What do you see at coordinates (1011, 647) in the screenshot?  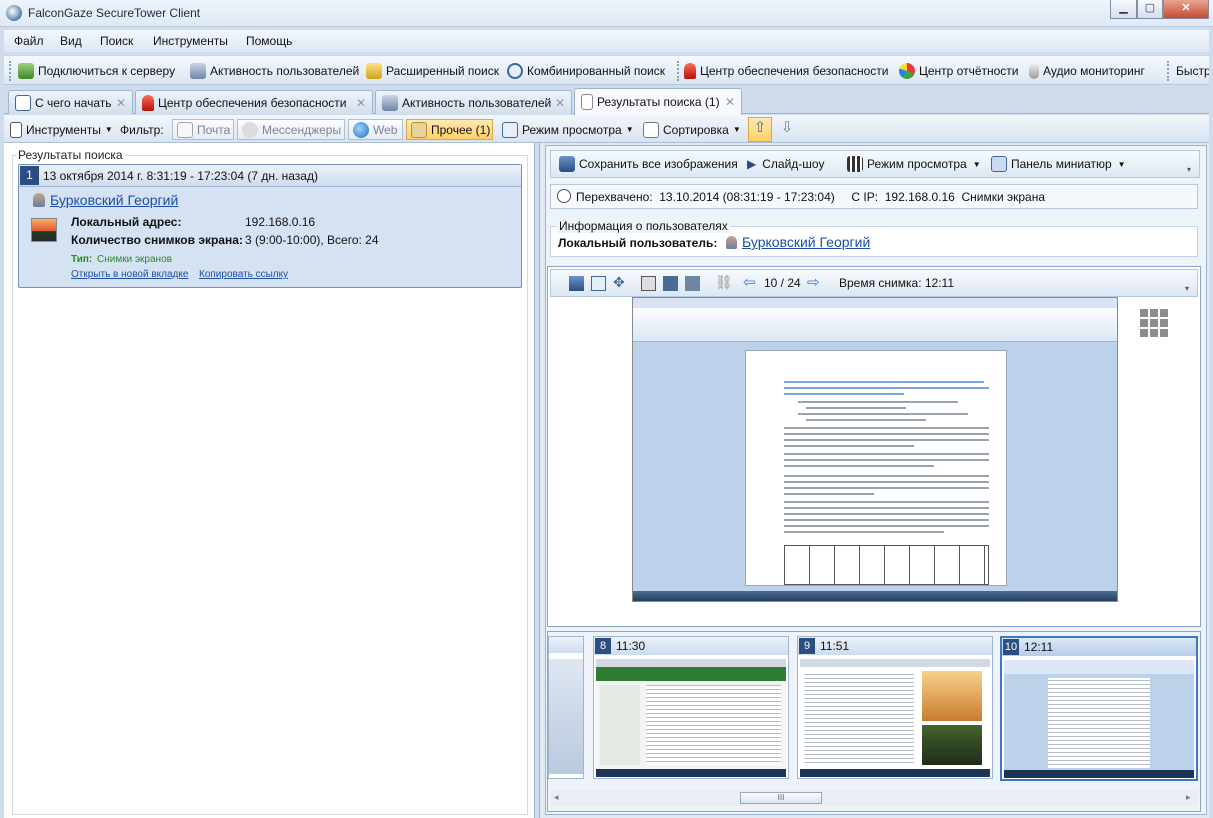 I see `thumbnail-number: 10` at bounding box center [1011, 647].